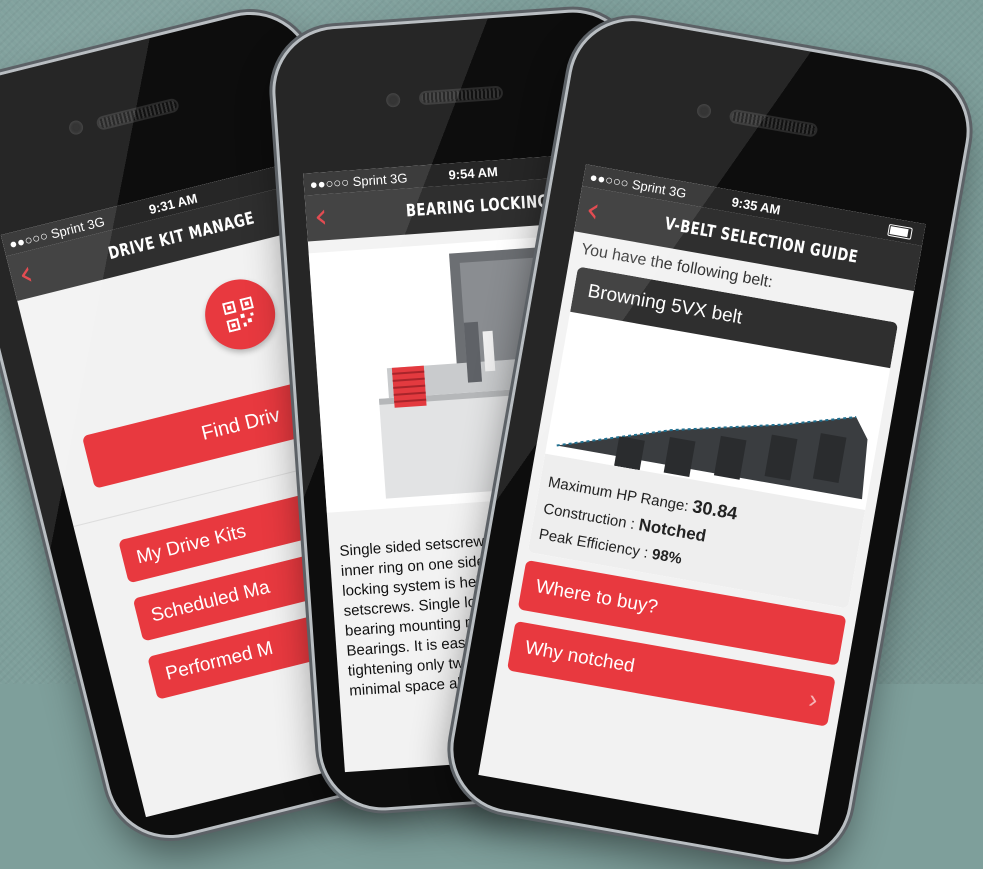 The width and height of the screenshot is (983, 869). Describe the element at coordinates (900, 231) in the screenshot. I see `battery-icon` at that location.